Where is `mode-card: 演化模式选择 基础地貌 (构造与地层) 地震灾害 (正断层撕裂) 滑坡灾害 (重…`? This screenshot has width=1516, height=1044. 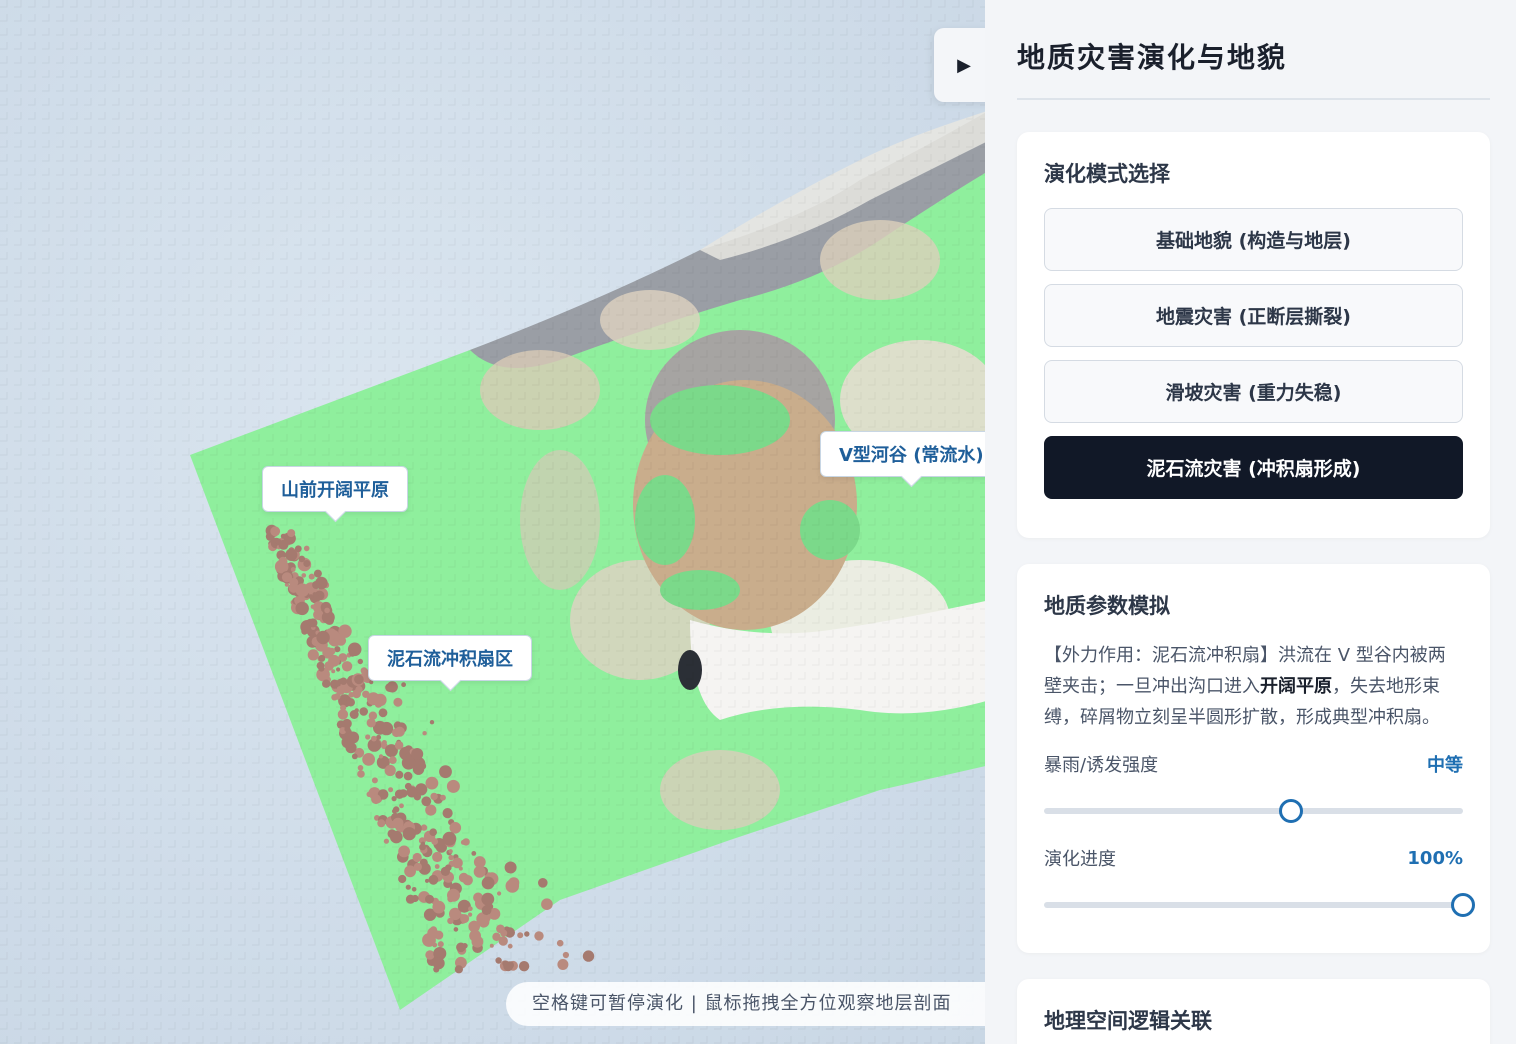
mode-card: 演化模式选择 基础地貌 (构造与地层) 地震灾害 (正断层撕裂) 滑坡灾害 (重… is located at coordinates (1253, 335).